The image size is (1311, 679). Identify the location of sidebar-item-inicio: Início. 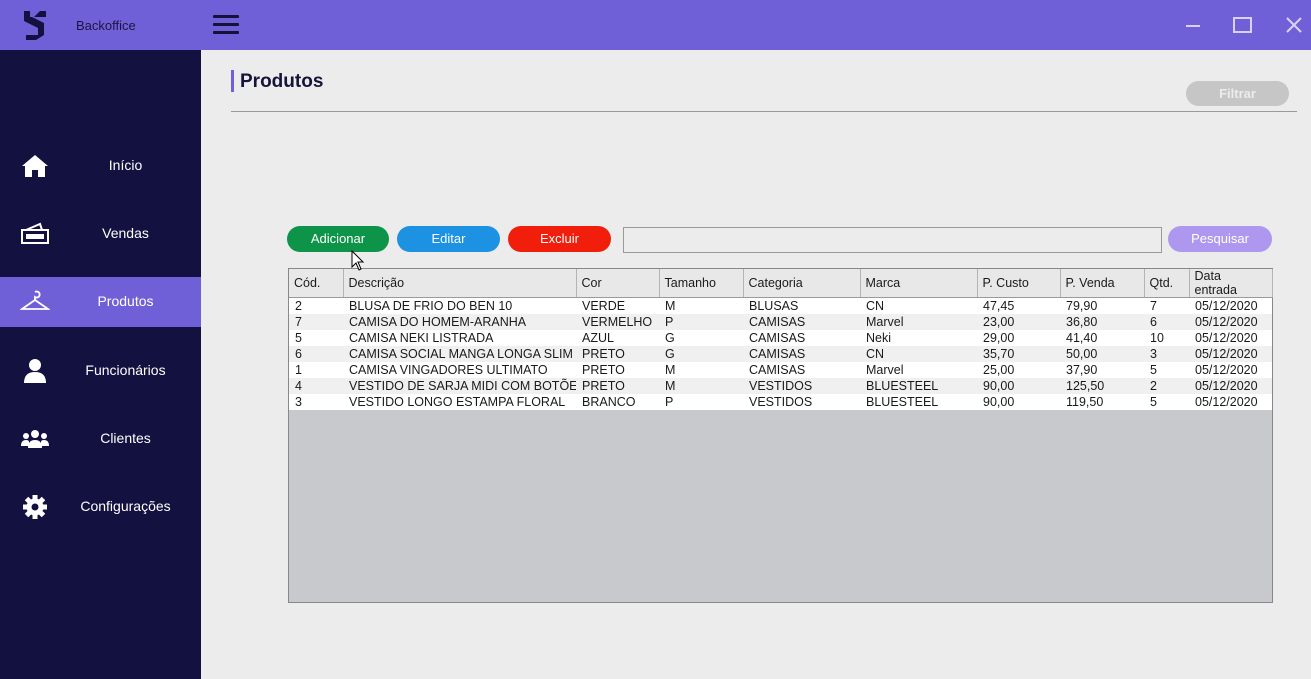
(100, 166).